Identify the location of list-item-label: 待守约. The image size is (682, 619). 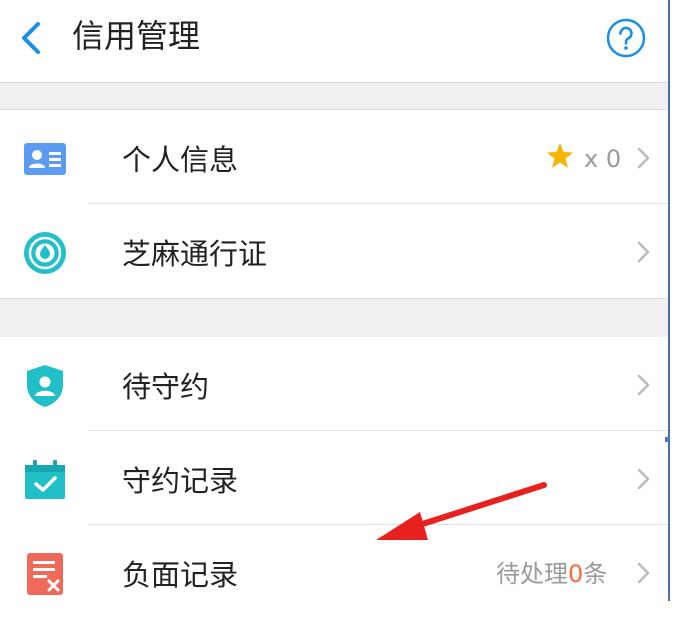
(166, 387).